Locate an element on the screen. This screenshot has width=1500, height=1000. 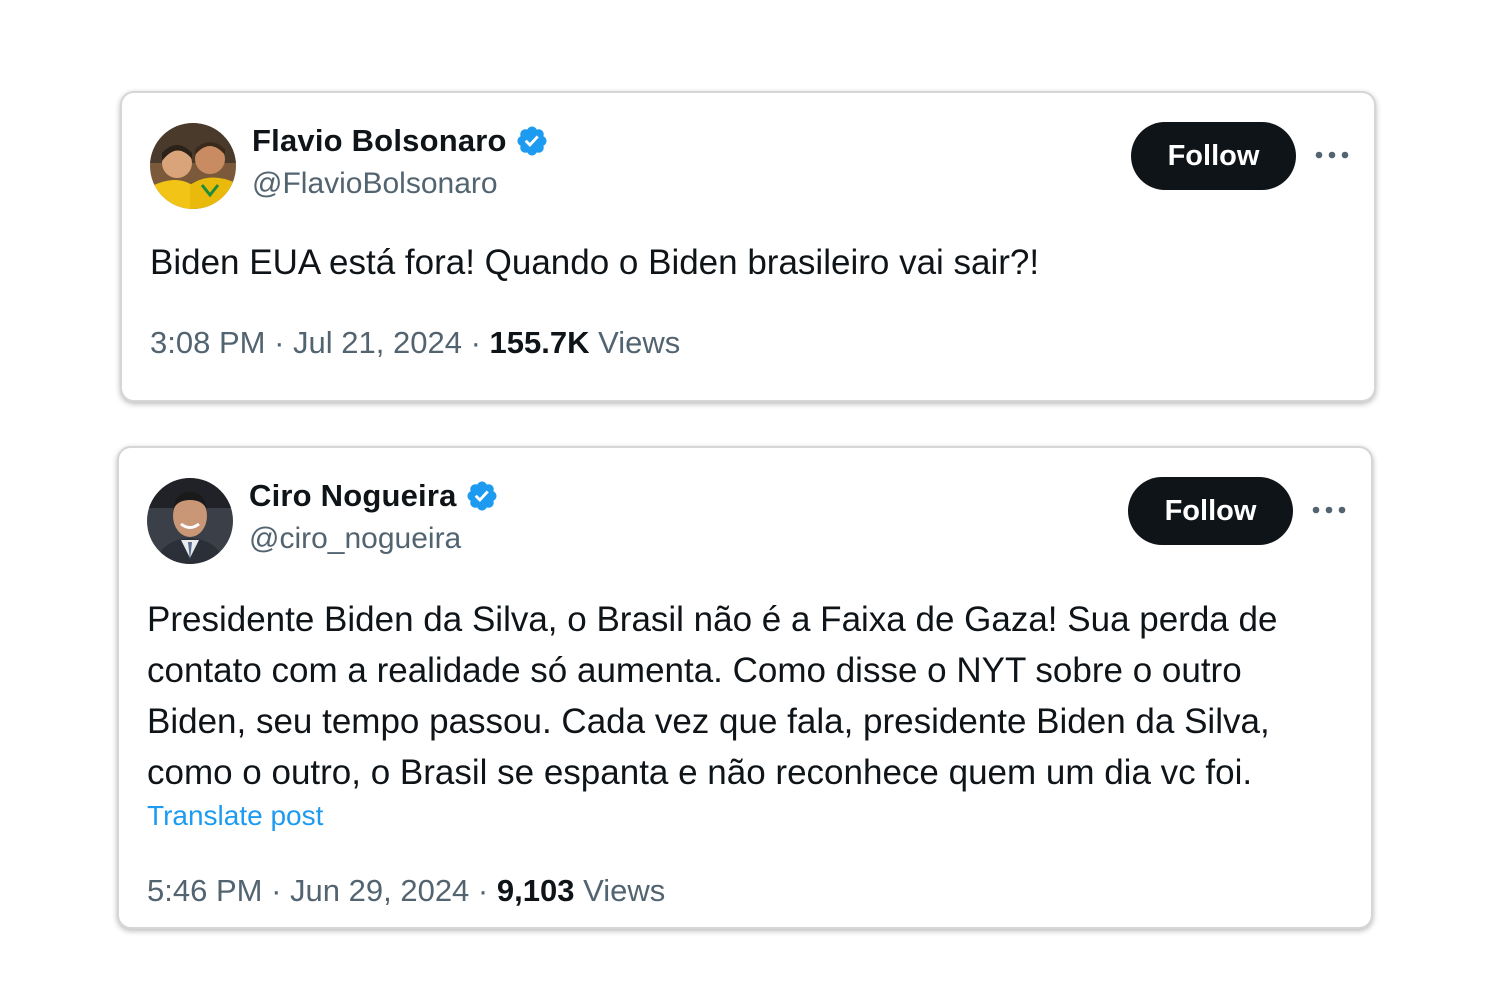
post-time: 5:46 PM is located at coordinates (204, 890).